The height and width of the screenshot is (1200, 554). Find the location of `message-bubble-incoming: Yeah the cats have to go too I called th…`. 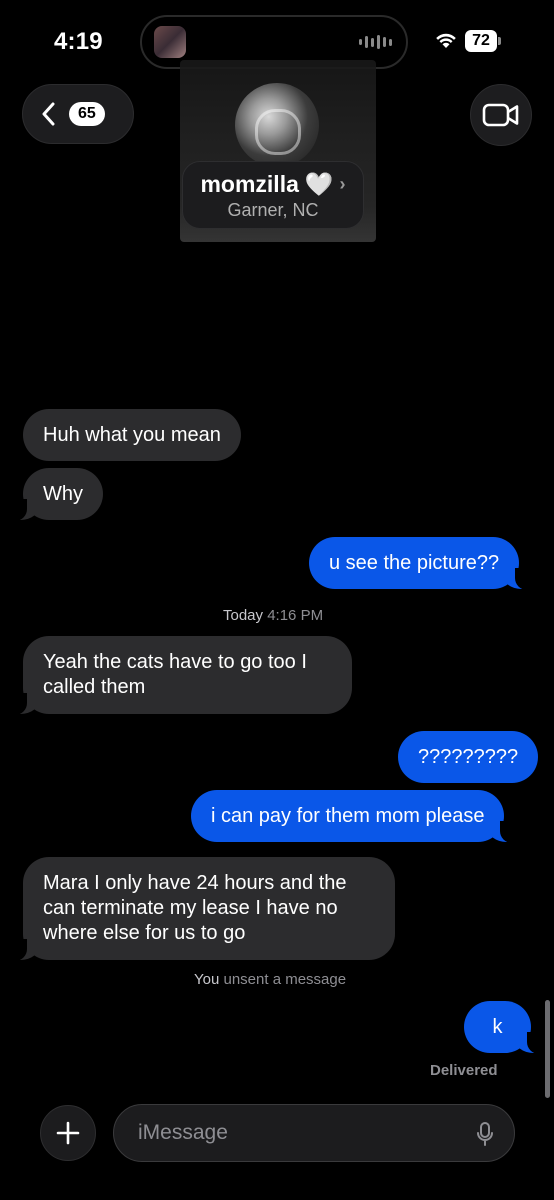

message-bubble-incoming: Yeah the cats have to go too I called th… is located at coordinates (181, 675).